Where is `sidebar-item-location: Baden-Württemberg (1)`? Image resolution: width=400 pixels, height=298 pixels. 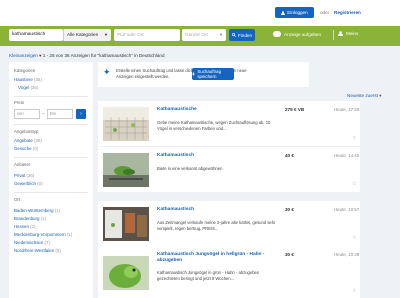
sidebar-item-location: Baden-Württemberg (1) is located at coordinates (37, 210).